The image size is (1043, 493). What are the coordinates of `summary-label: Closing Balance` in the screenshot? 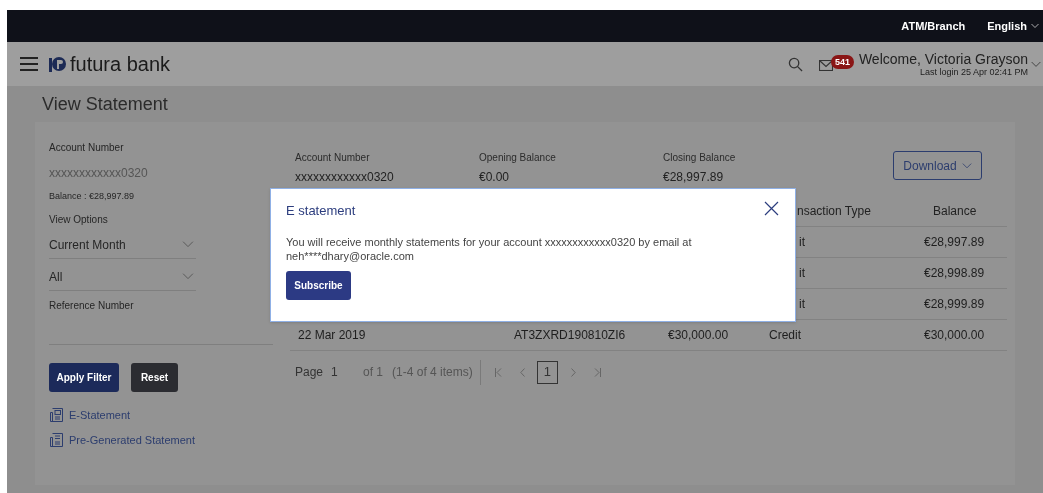 It's located at (700, 158).